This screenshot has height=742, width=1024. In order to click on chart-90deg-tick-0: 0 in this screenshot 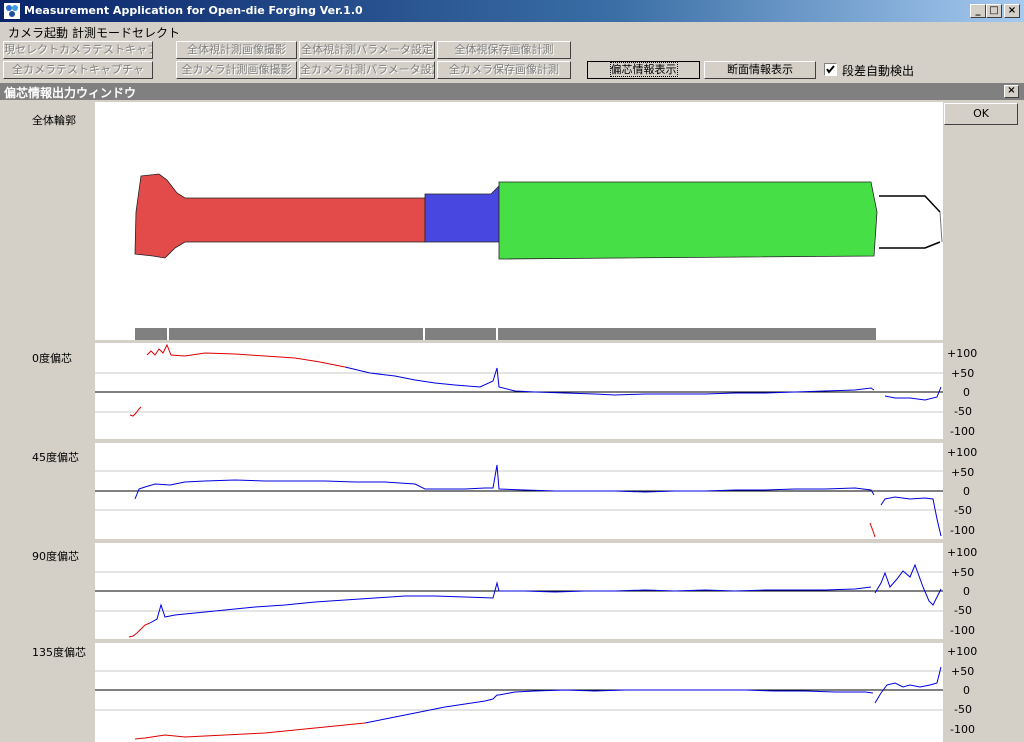, I will do `click(966, 591)`.